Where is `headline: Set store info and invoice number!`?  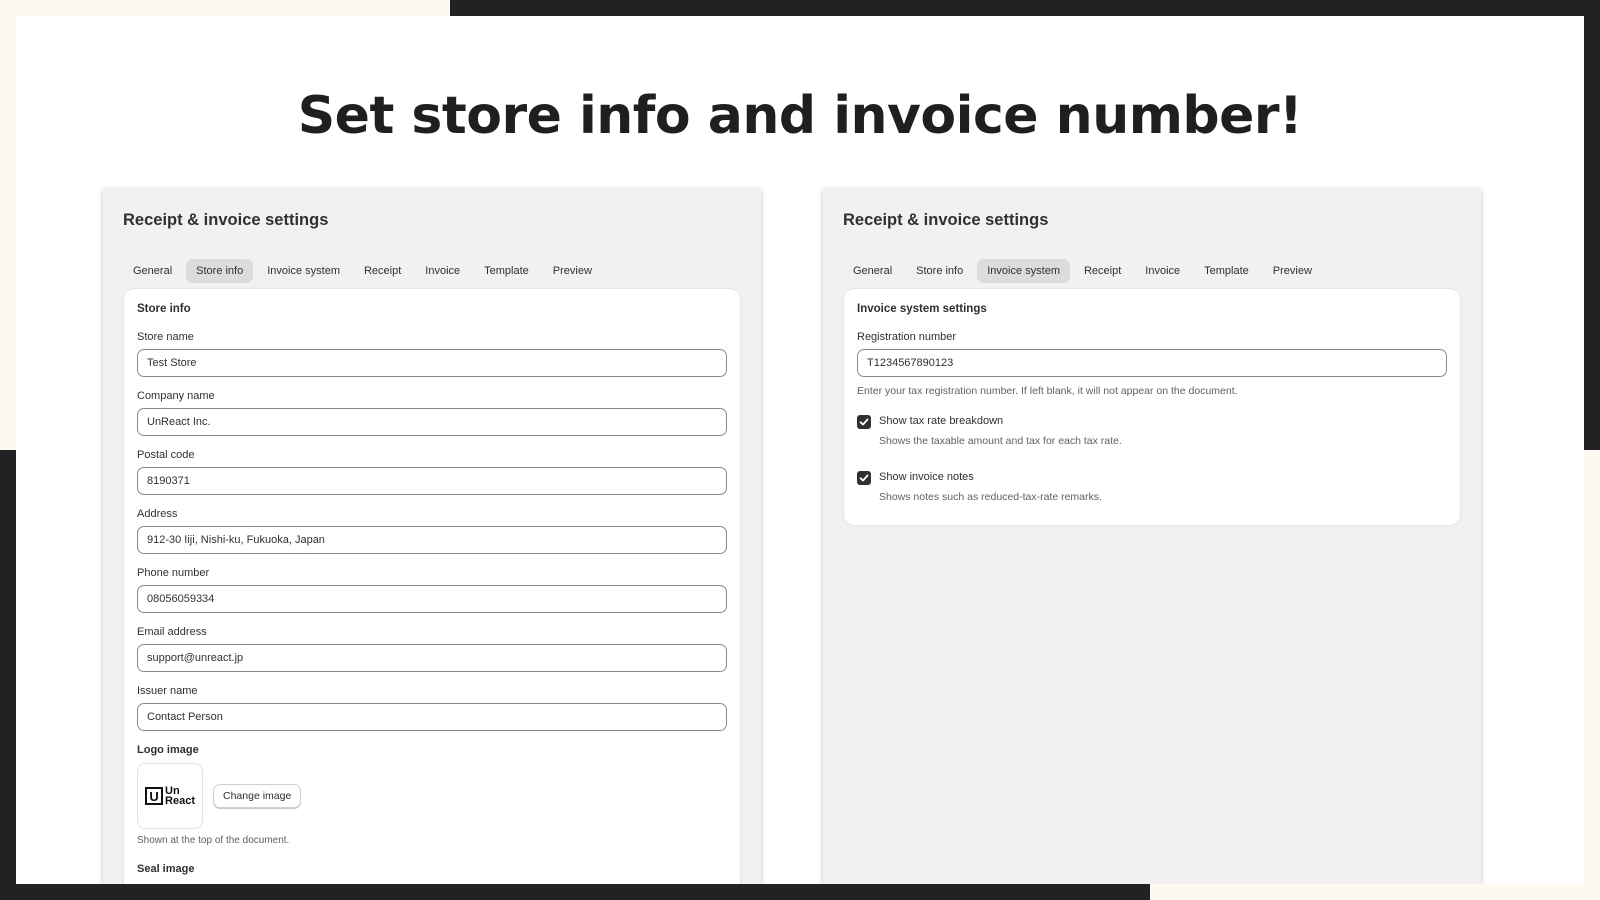 headline: Set store info and invoice number! is located at coordinates (800, 116).